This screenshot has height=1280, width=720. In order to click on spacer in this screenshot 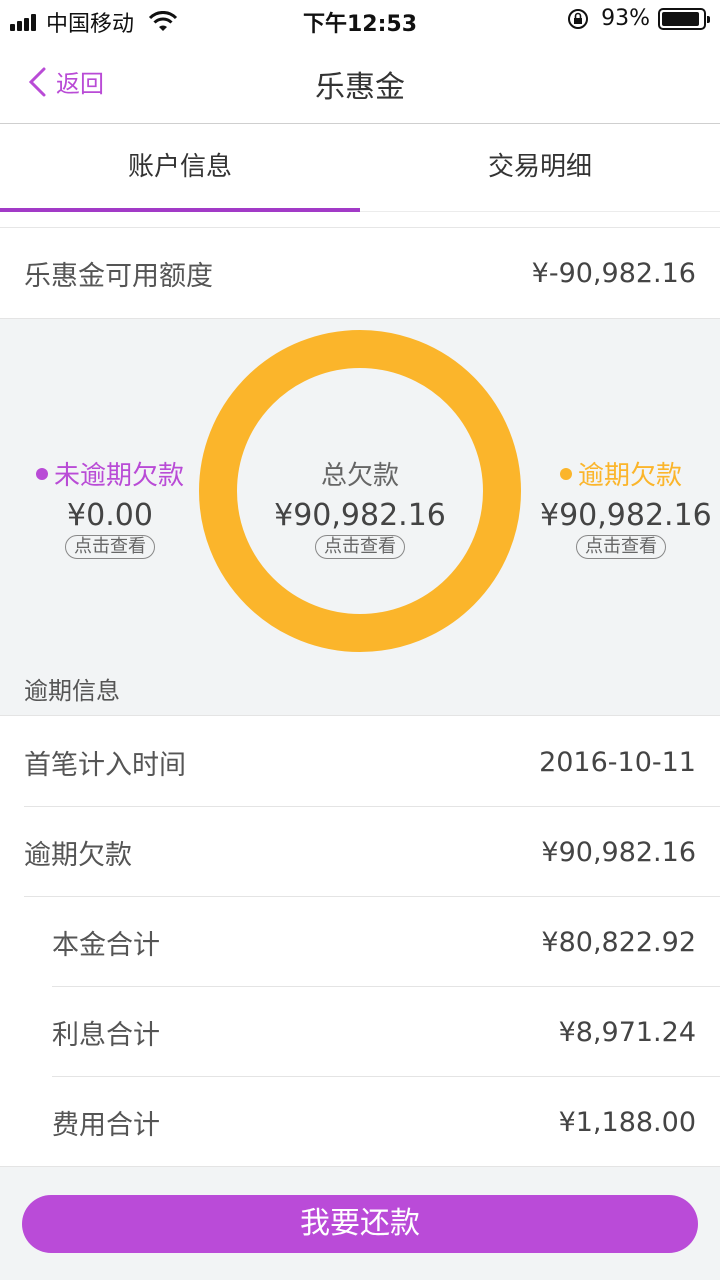, I will do `click(360, 220)`.